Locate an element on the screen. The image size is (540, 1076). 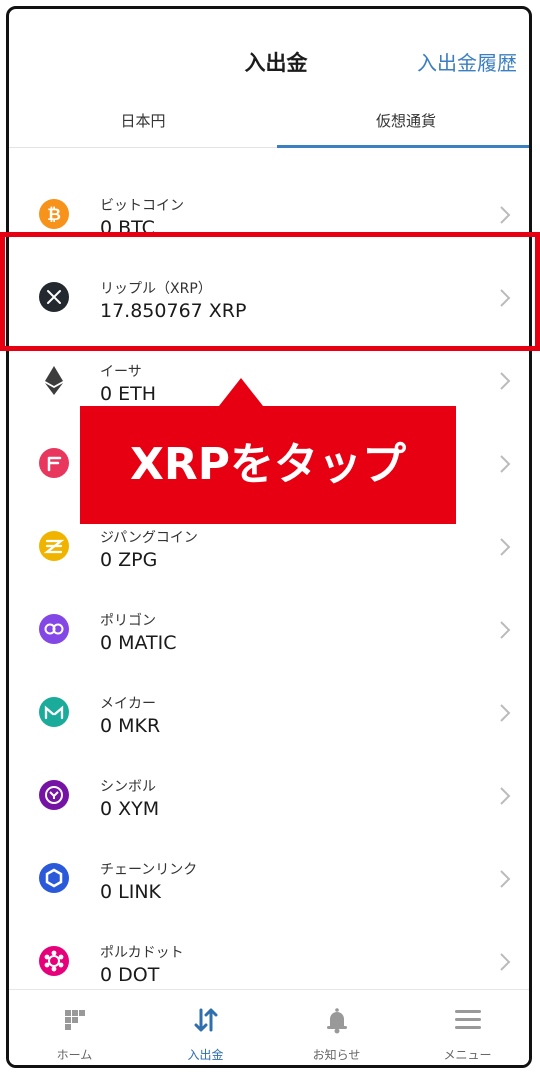
chainlink-icon is located at coordinates (54, 878).